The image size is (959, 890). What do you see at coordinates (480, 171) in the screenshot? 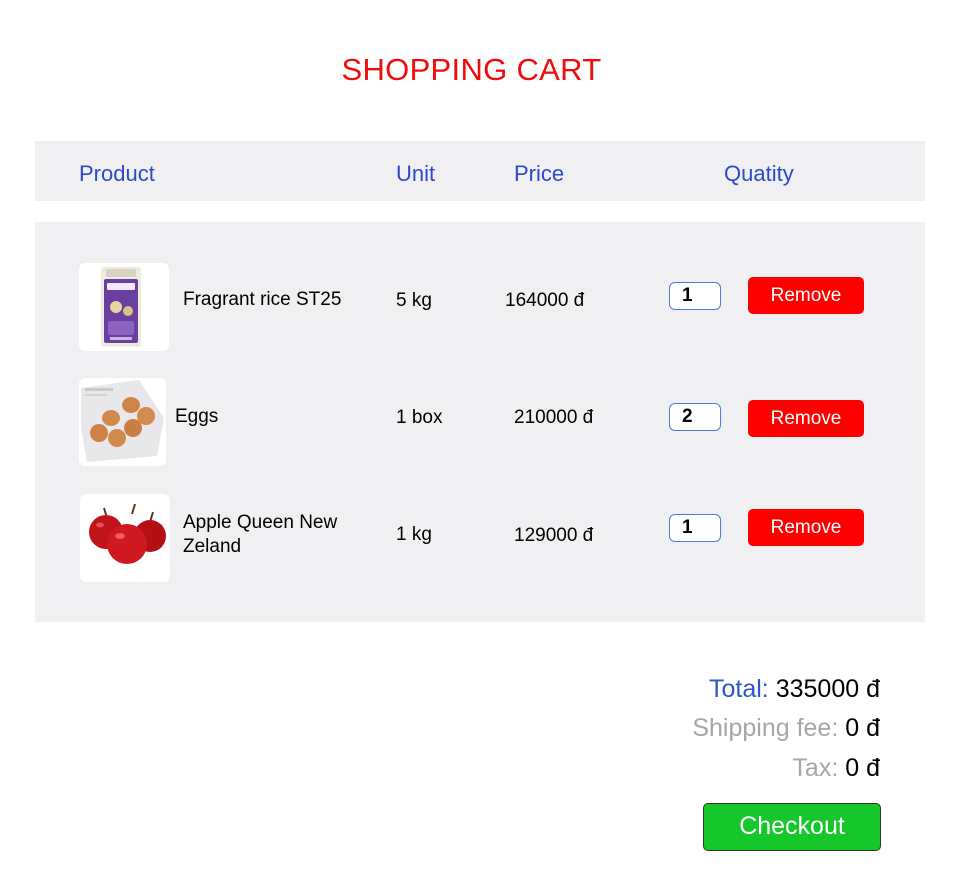
I see `table-header: Product Unit Price Quatity` at bounding box center [480, 171].